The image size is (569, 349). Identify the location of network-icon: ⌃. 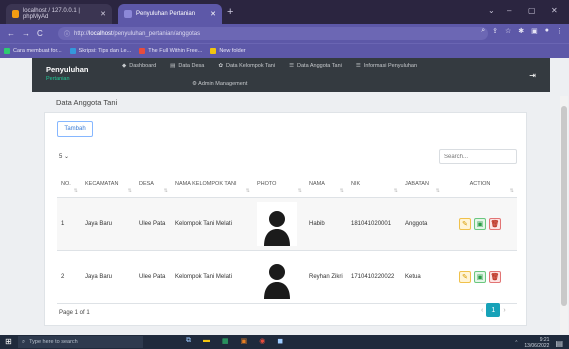
(516, 343).